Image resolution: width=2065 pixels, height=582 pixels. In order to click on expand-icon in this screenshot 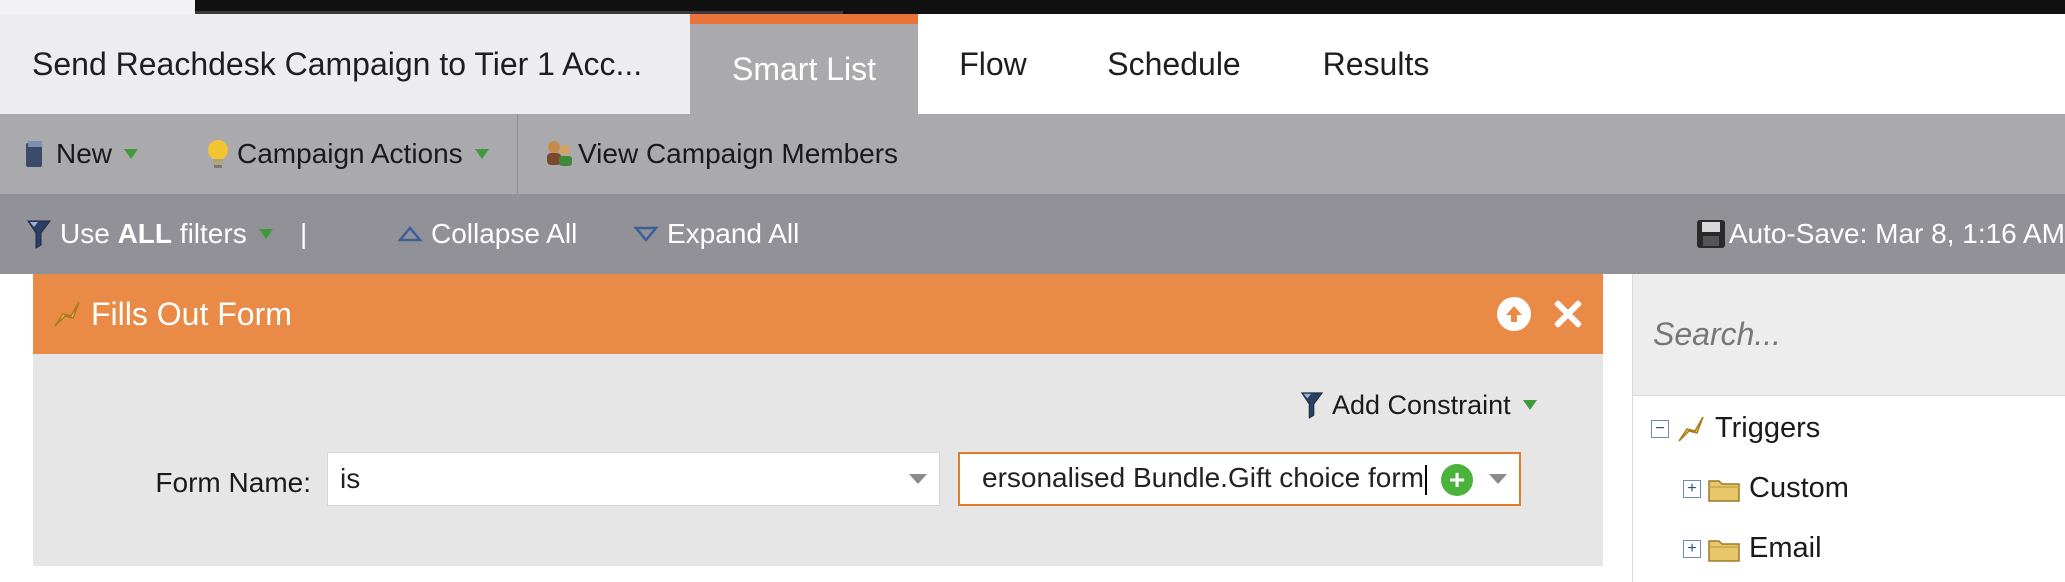, I will do `click(646, 234)`.